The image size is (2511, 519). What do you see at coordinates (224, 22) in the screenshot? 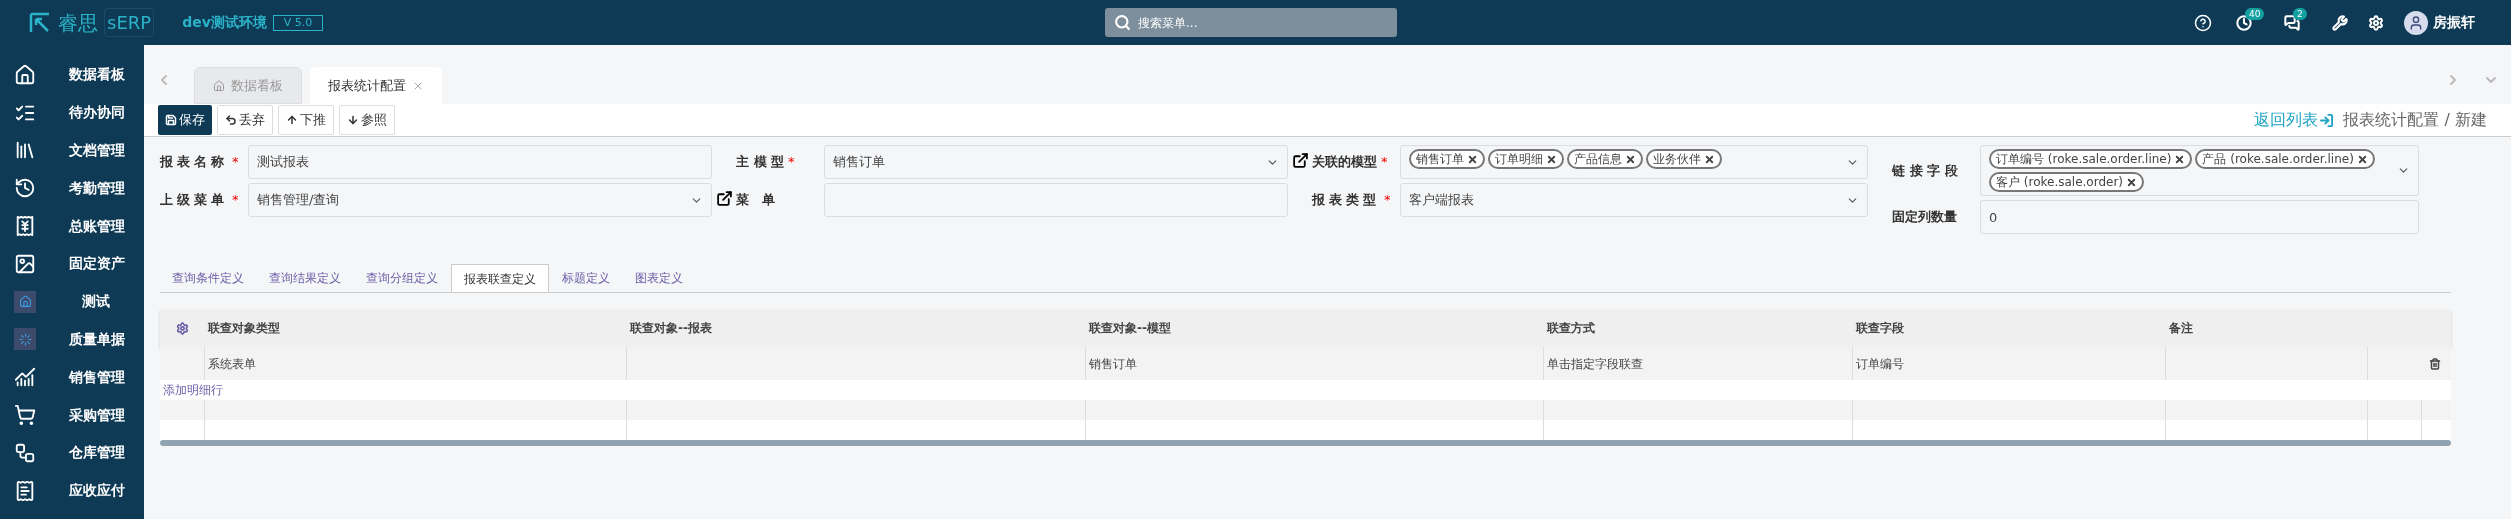
I see `environment-label: dev测试环境` at bounding box center [224, 22].